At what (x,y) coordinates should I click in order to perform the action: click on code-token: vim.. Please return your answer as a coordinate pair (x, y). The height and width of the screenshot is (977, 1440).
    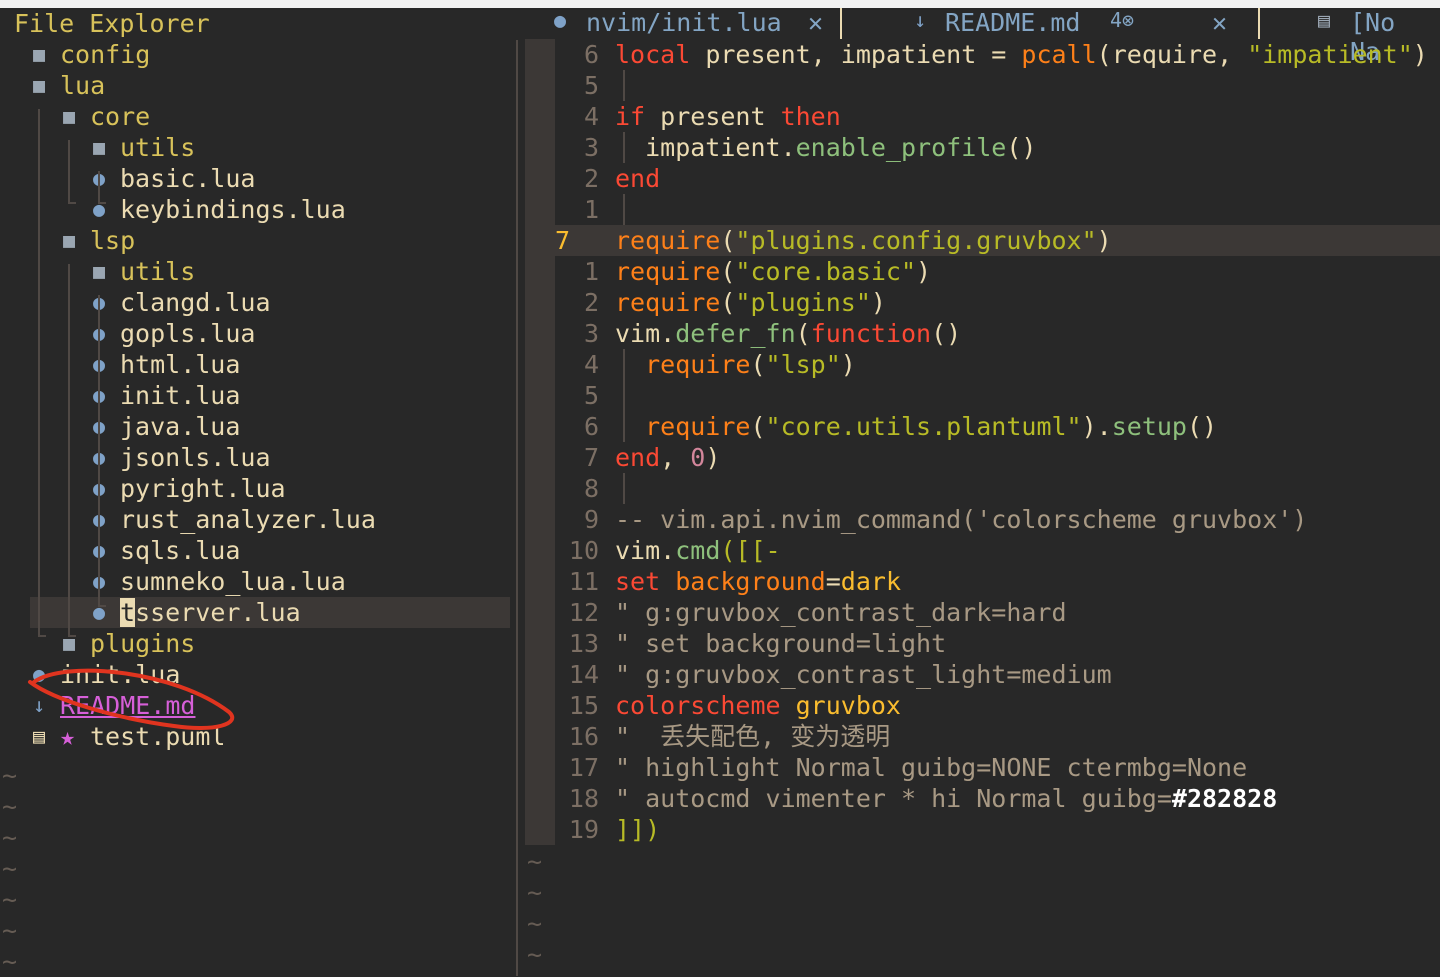
    Looking at the image, I should click on (645, 333).